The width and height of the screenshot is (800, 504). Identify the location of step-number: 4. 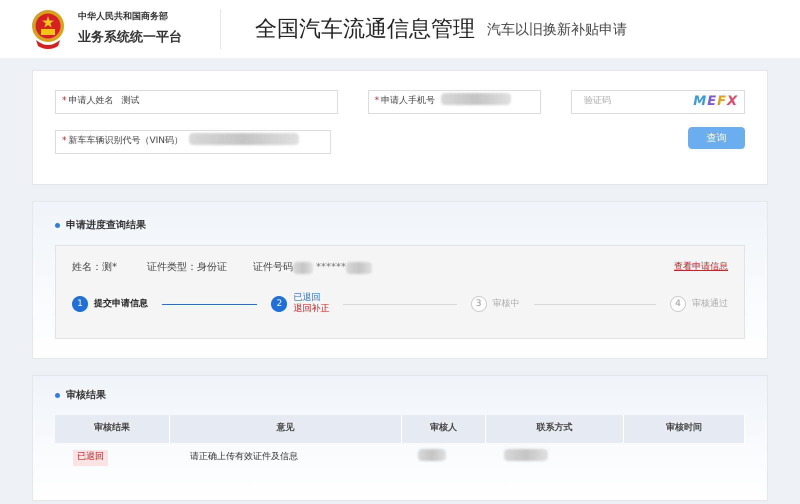
(678, 304).